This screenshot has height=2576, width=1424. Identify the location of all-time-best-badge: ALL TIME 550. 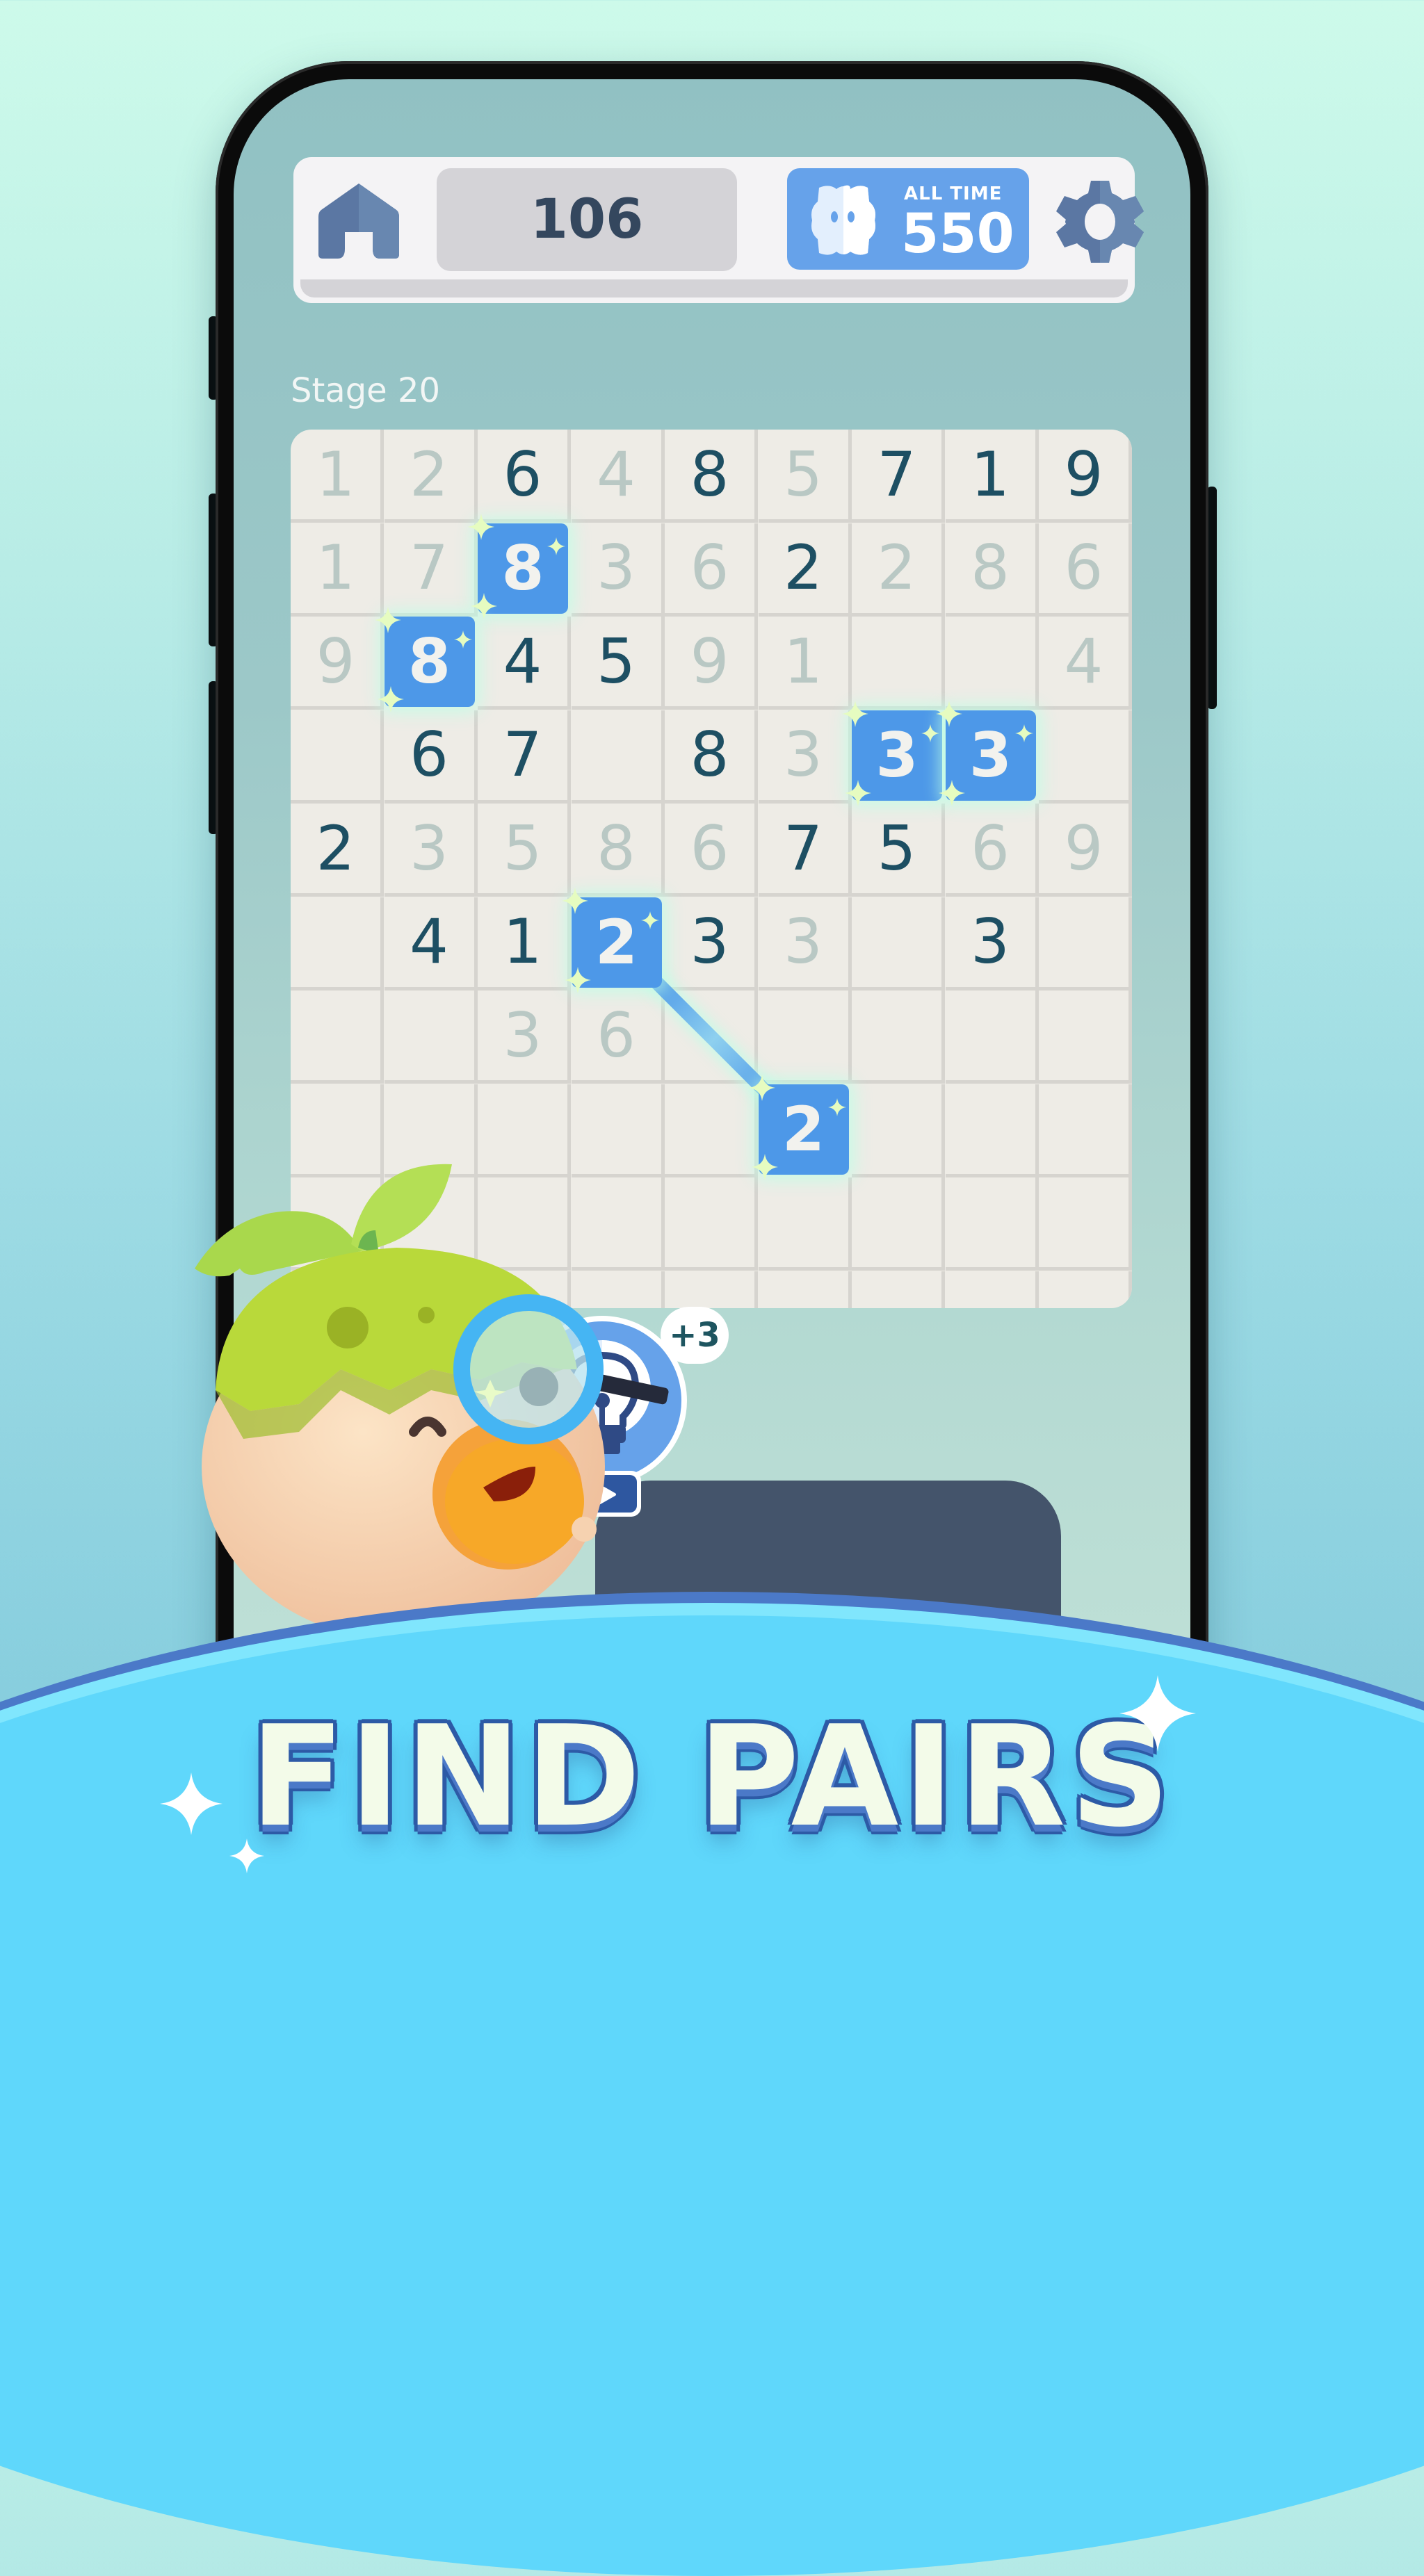
(908, 219).